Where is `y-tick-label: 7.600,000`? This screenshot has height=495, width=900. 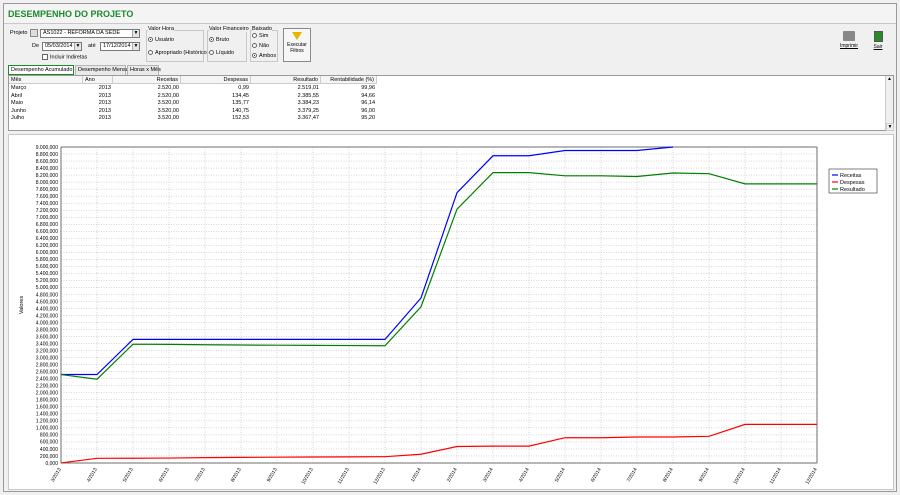 y-tick-label: 7.600,000 is located at coordinates (47, 197).